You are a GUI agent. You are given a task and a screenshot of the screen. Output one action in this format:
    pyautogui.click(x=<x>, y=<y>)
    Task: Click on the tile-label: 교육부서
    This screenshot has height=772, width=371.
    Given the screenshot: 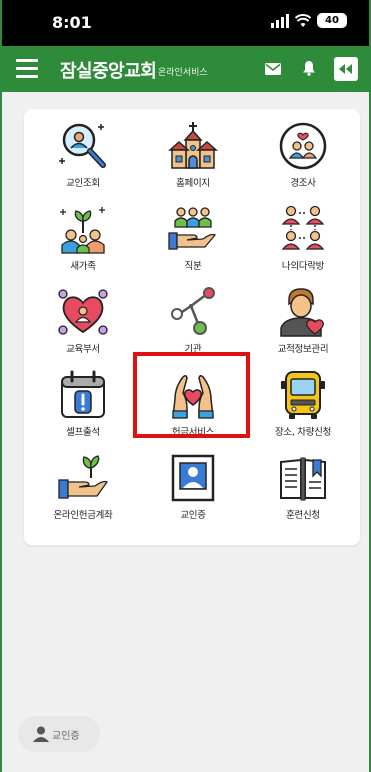 What is the action you would take?
    pyautogui.click(x=83, y=349)
    